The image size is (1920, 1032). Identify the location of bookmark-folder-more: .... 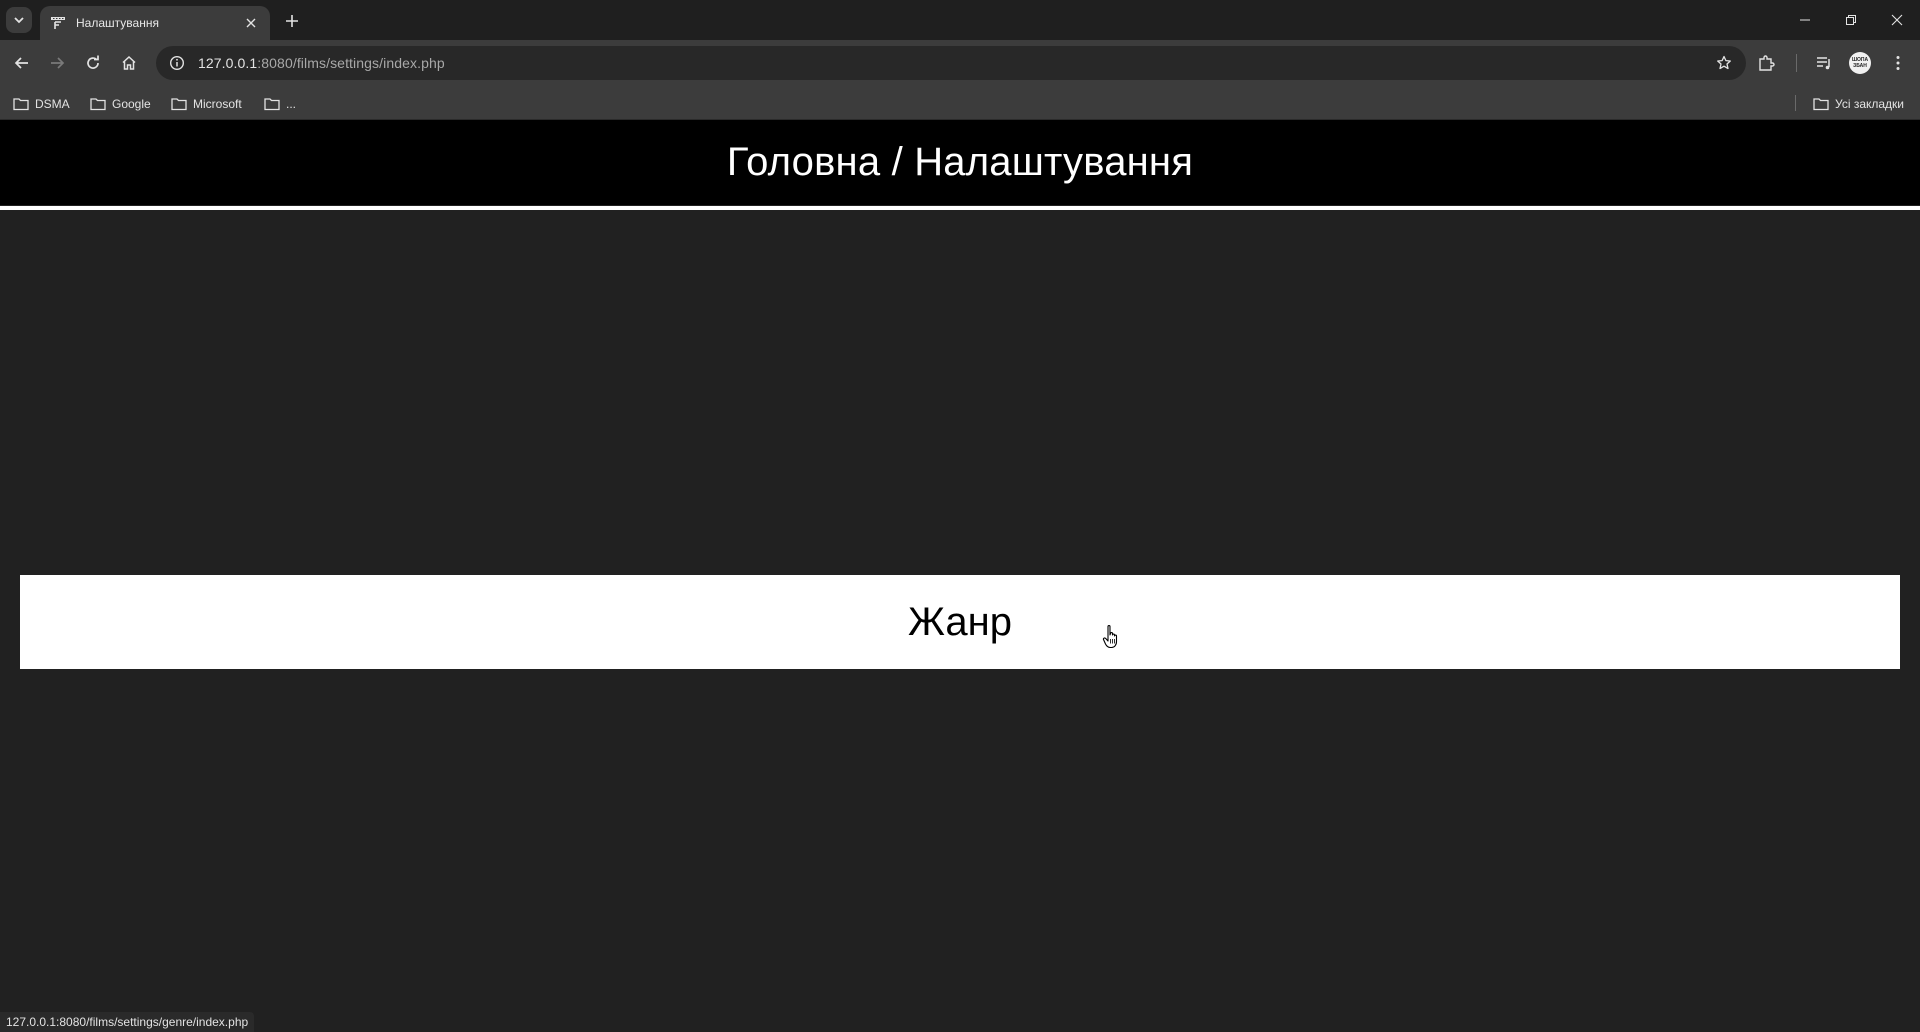
(280, 104).